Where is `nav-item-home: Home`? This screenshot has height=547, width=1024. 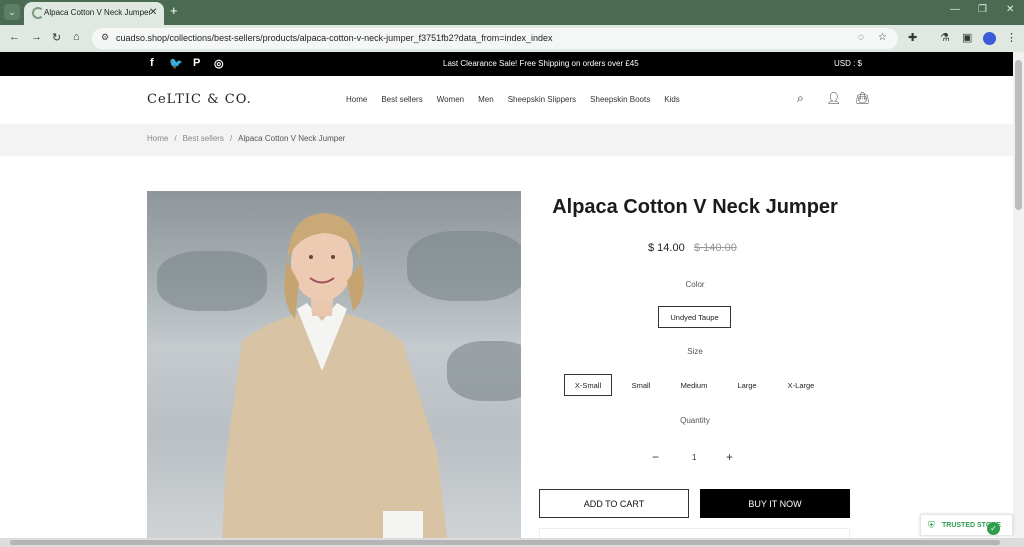
nav-item-home: Home is located at coordinates (356, 99).